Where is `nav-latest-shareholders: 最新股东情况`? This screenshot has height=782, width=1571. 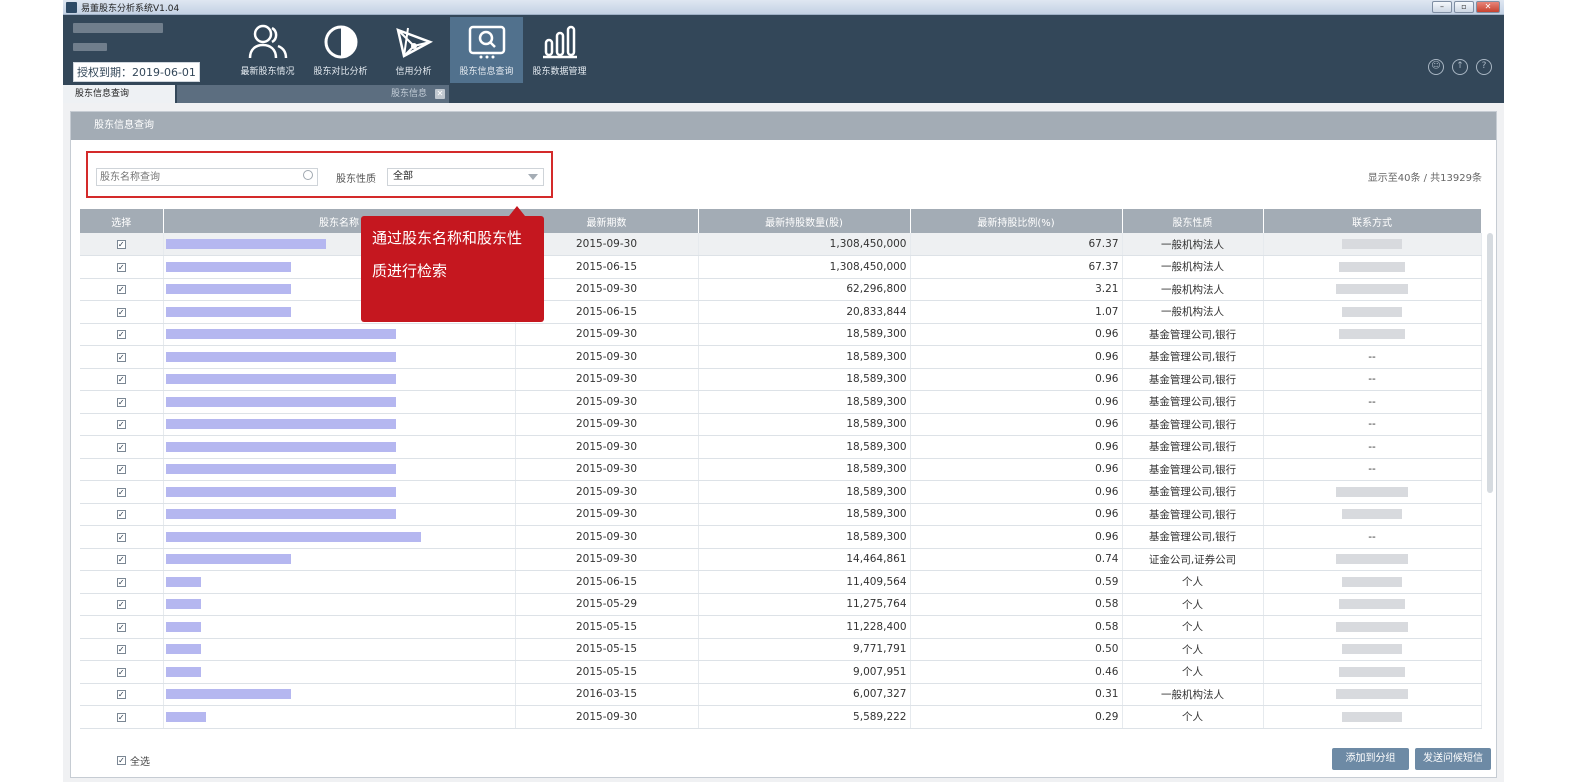 nav-latest-shareholders: 最新股东情况 is located at coordinates (267, 50).